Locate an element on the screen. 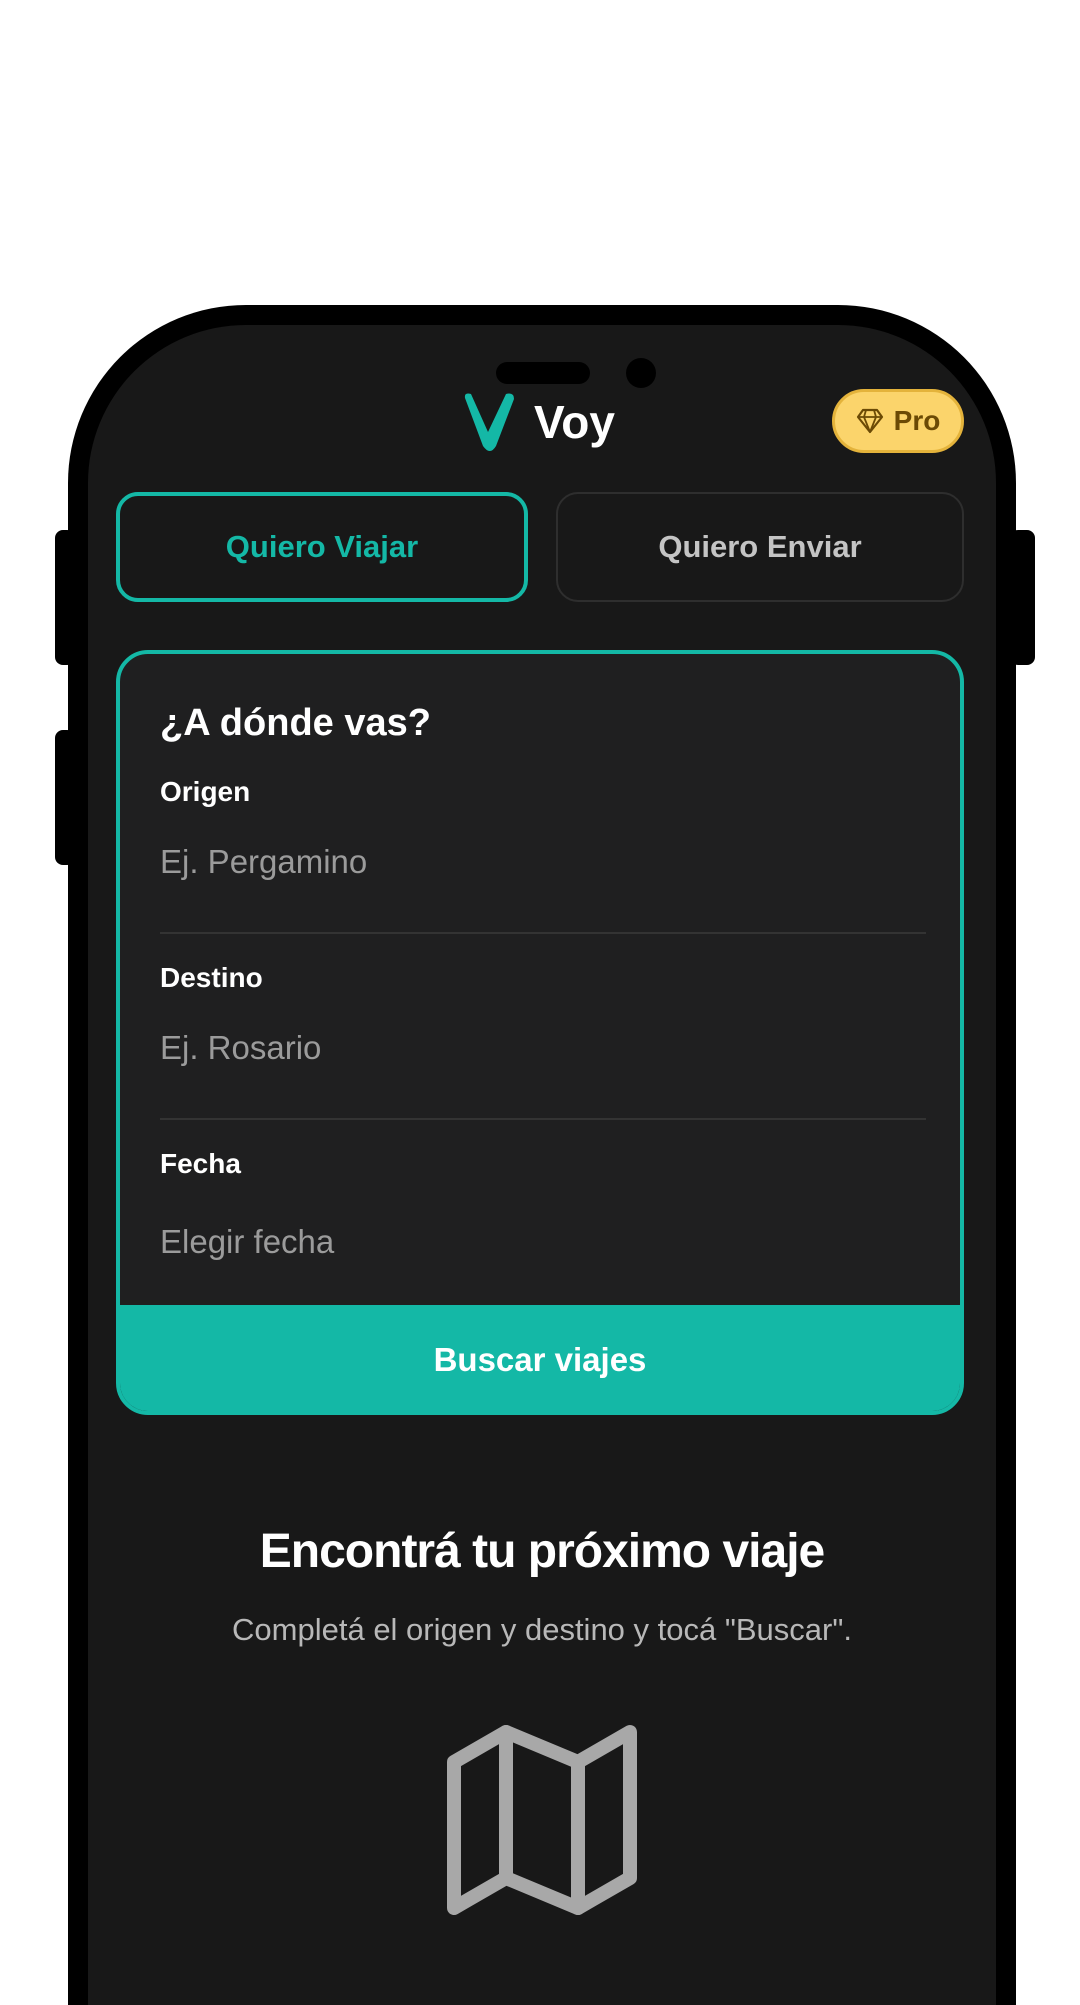 This screenshot has height=2005, width=1080. origin-divider is located at coordinates (543, 933).